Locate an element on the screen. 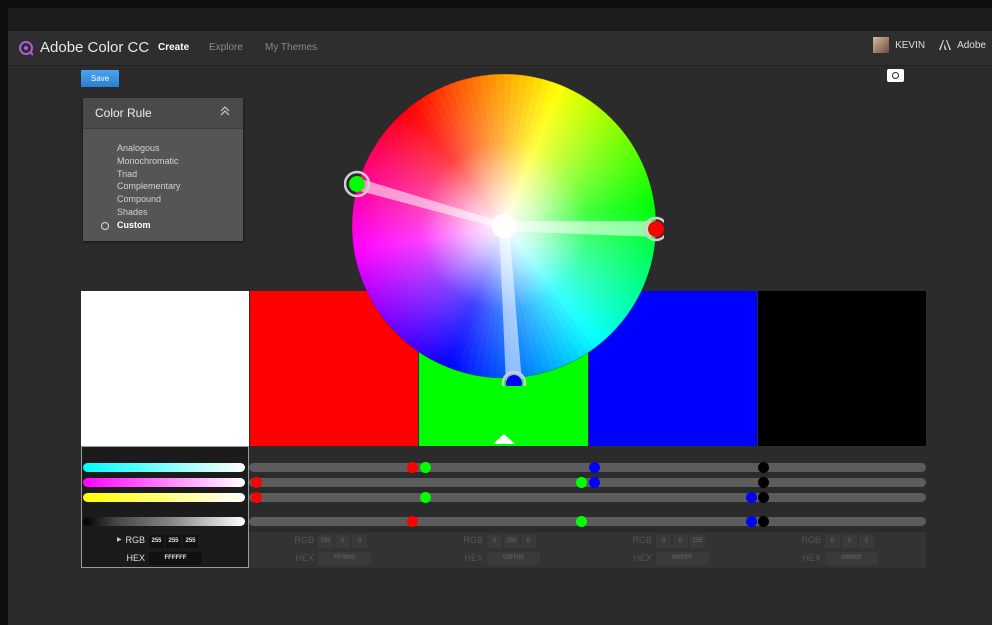  hex-value-field: 000000 is located at coordinates (851, 558).